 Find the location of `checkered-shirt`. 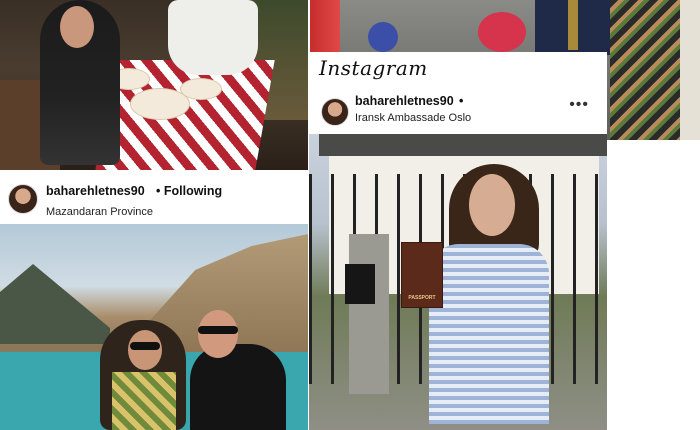

checkered-shirt is located at coordinates (489, 334).